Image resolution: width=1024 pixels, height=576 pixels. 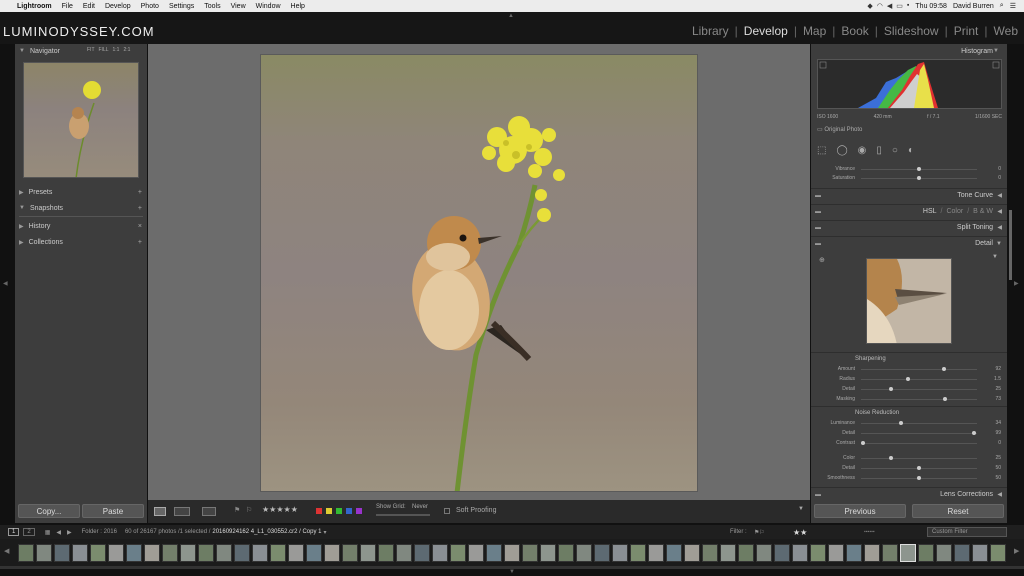 I want to click on menu-photo: Photo, so click(x=150, y=6).